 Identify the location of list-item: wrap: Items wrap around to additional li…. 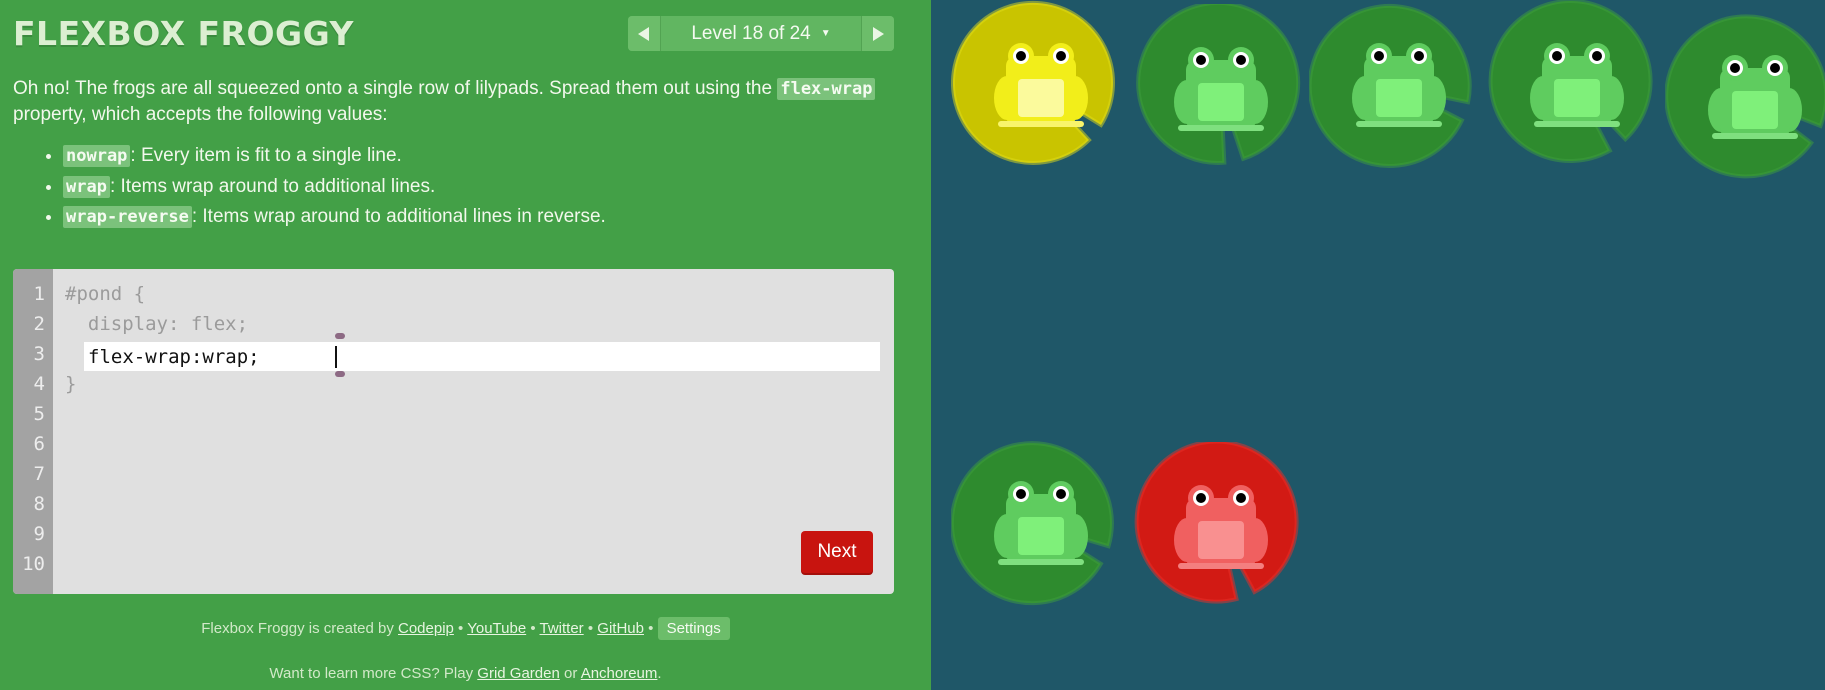
(478, 187).